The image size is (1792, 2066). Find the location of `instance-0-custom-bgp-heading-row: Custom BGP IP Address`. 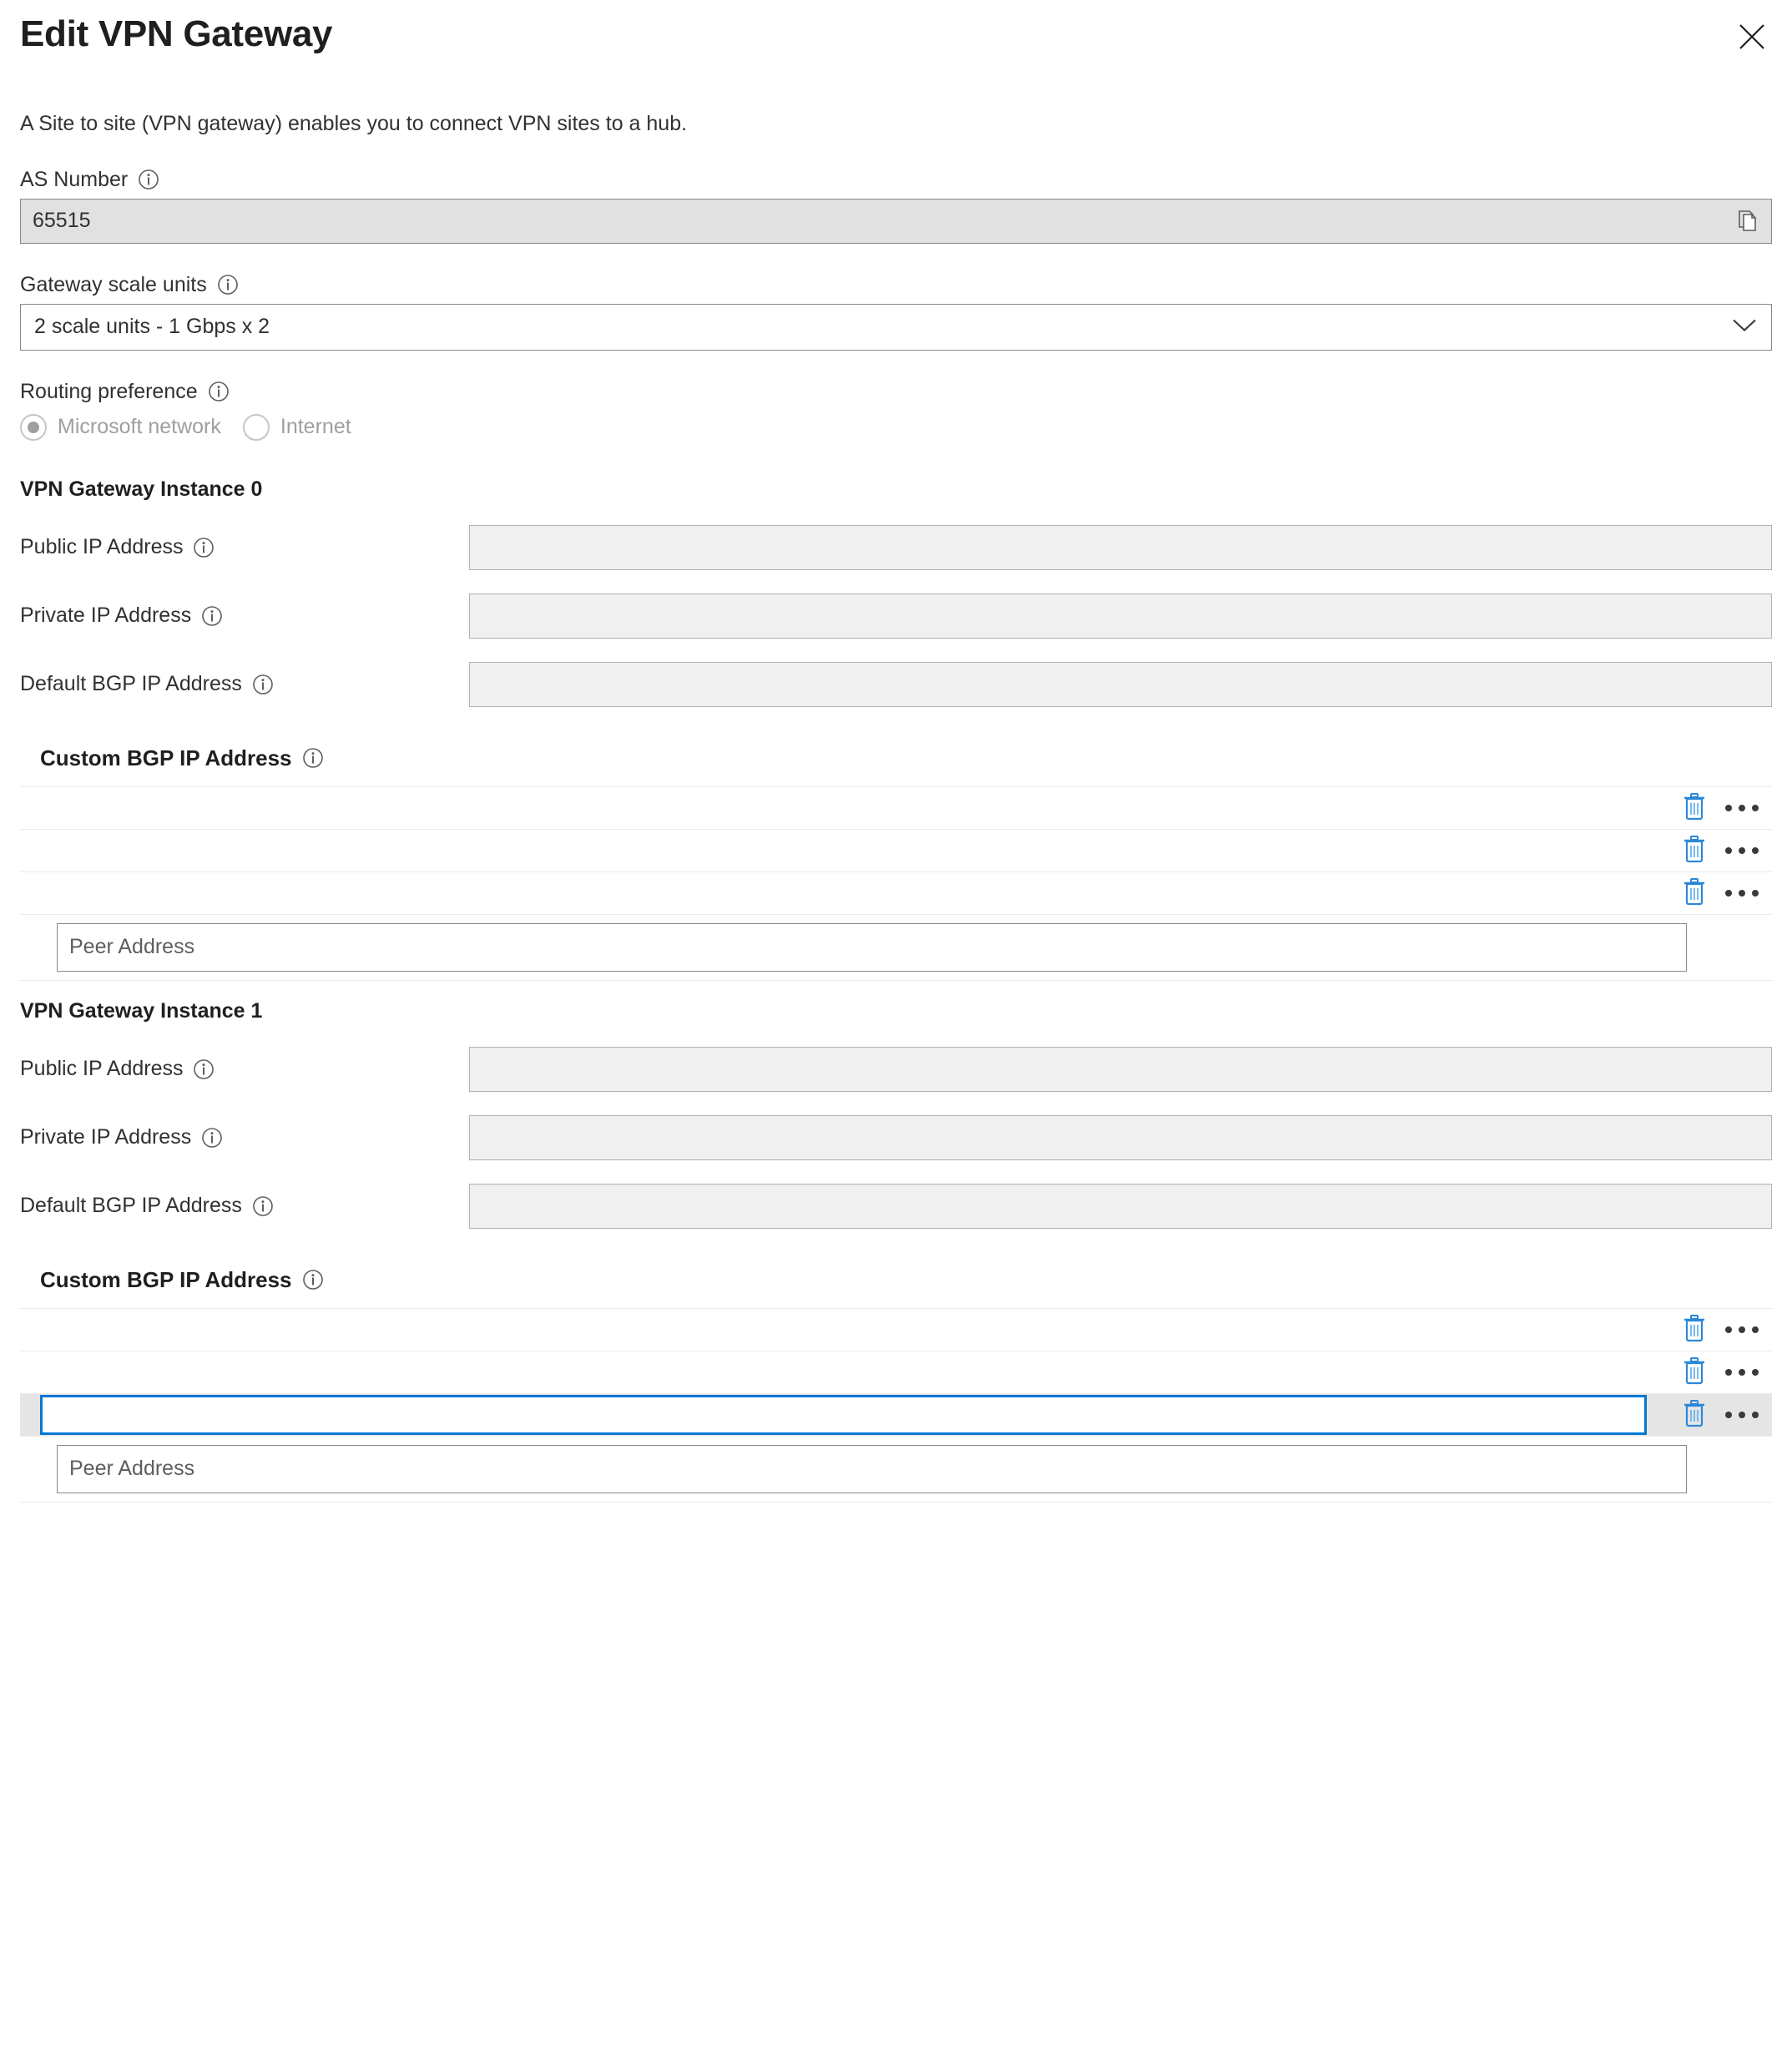

instance-0-custom-bgp-heading-row: Custom BGP IP Address is located at coordinates (896, 758).